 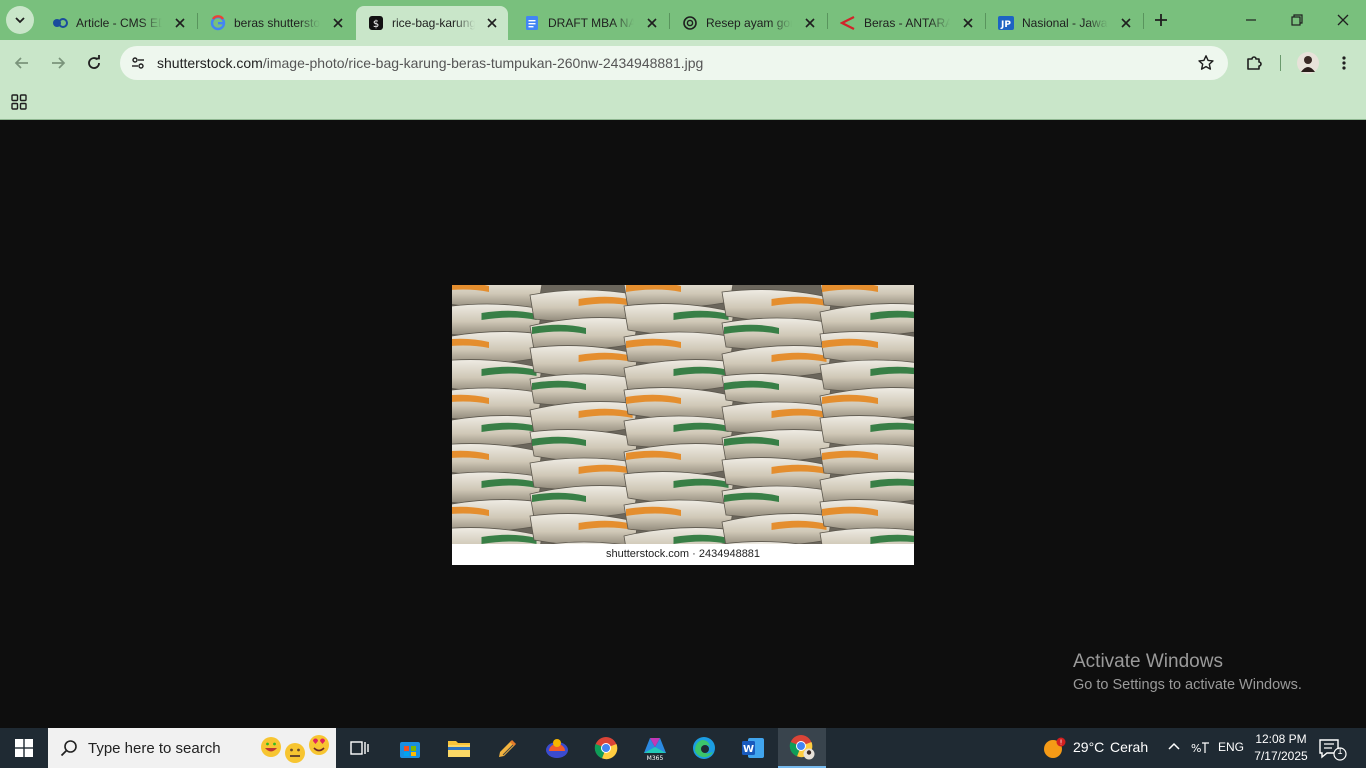 What do you see at coordinates (683, 103) in the screenshot?
I see `bookmarks-bar` at bounding box center [683, 103].